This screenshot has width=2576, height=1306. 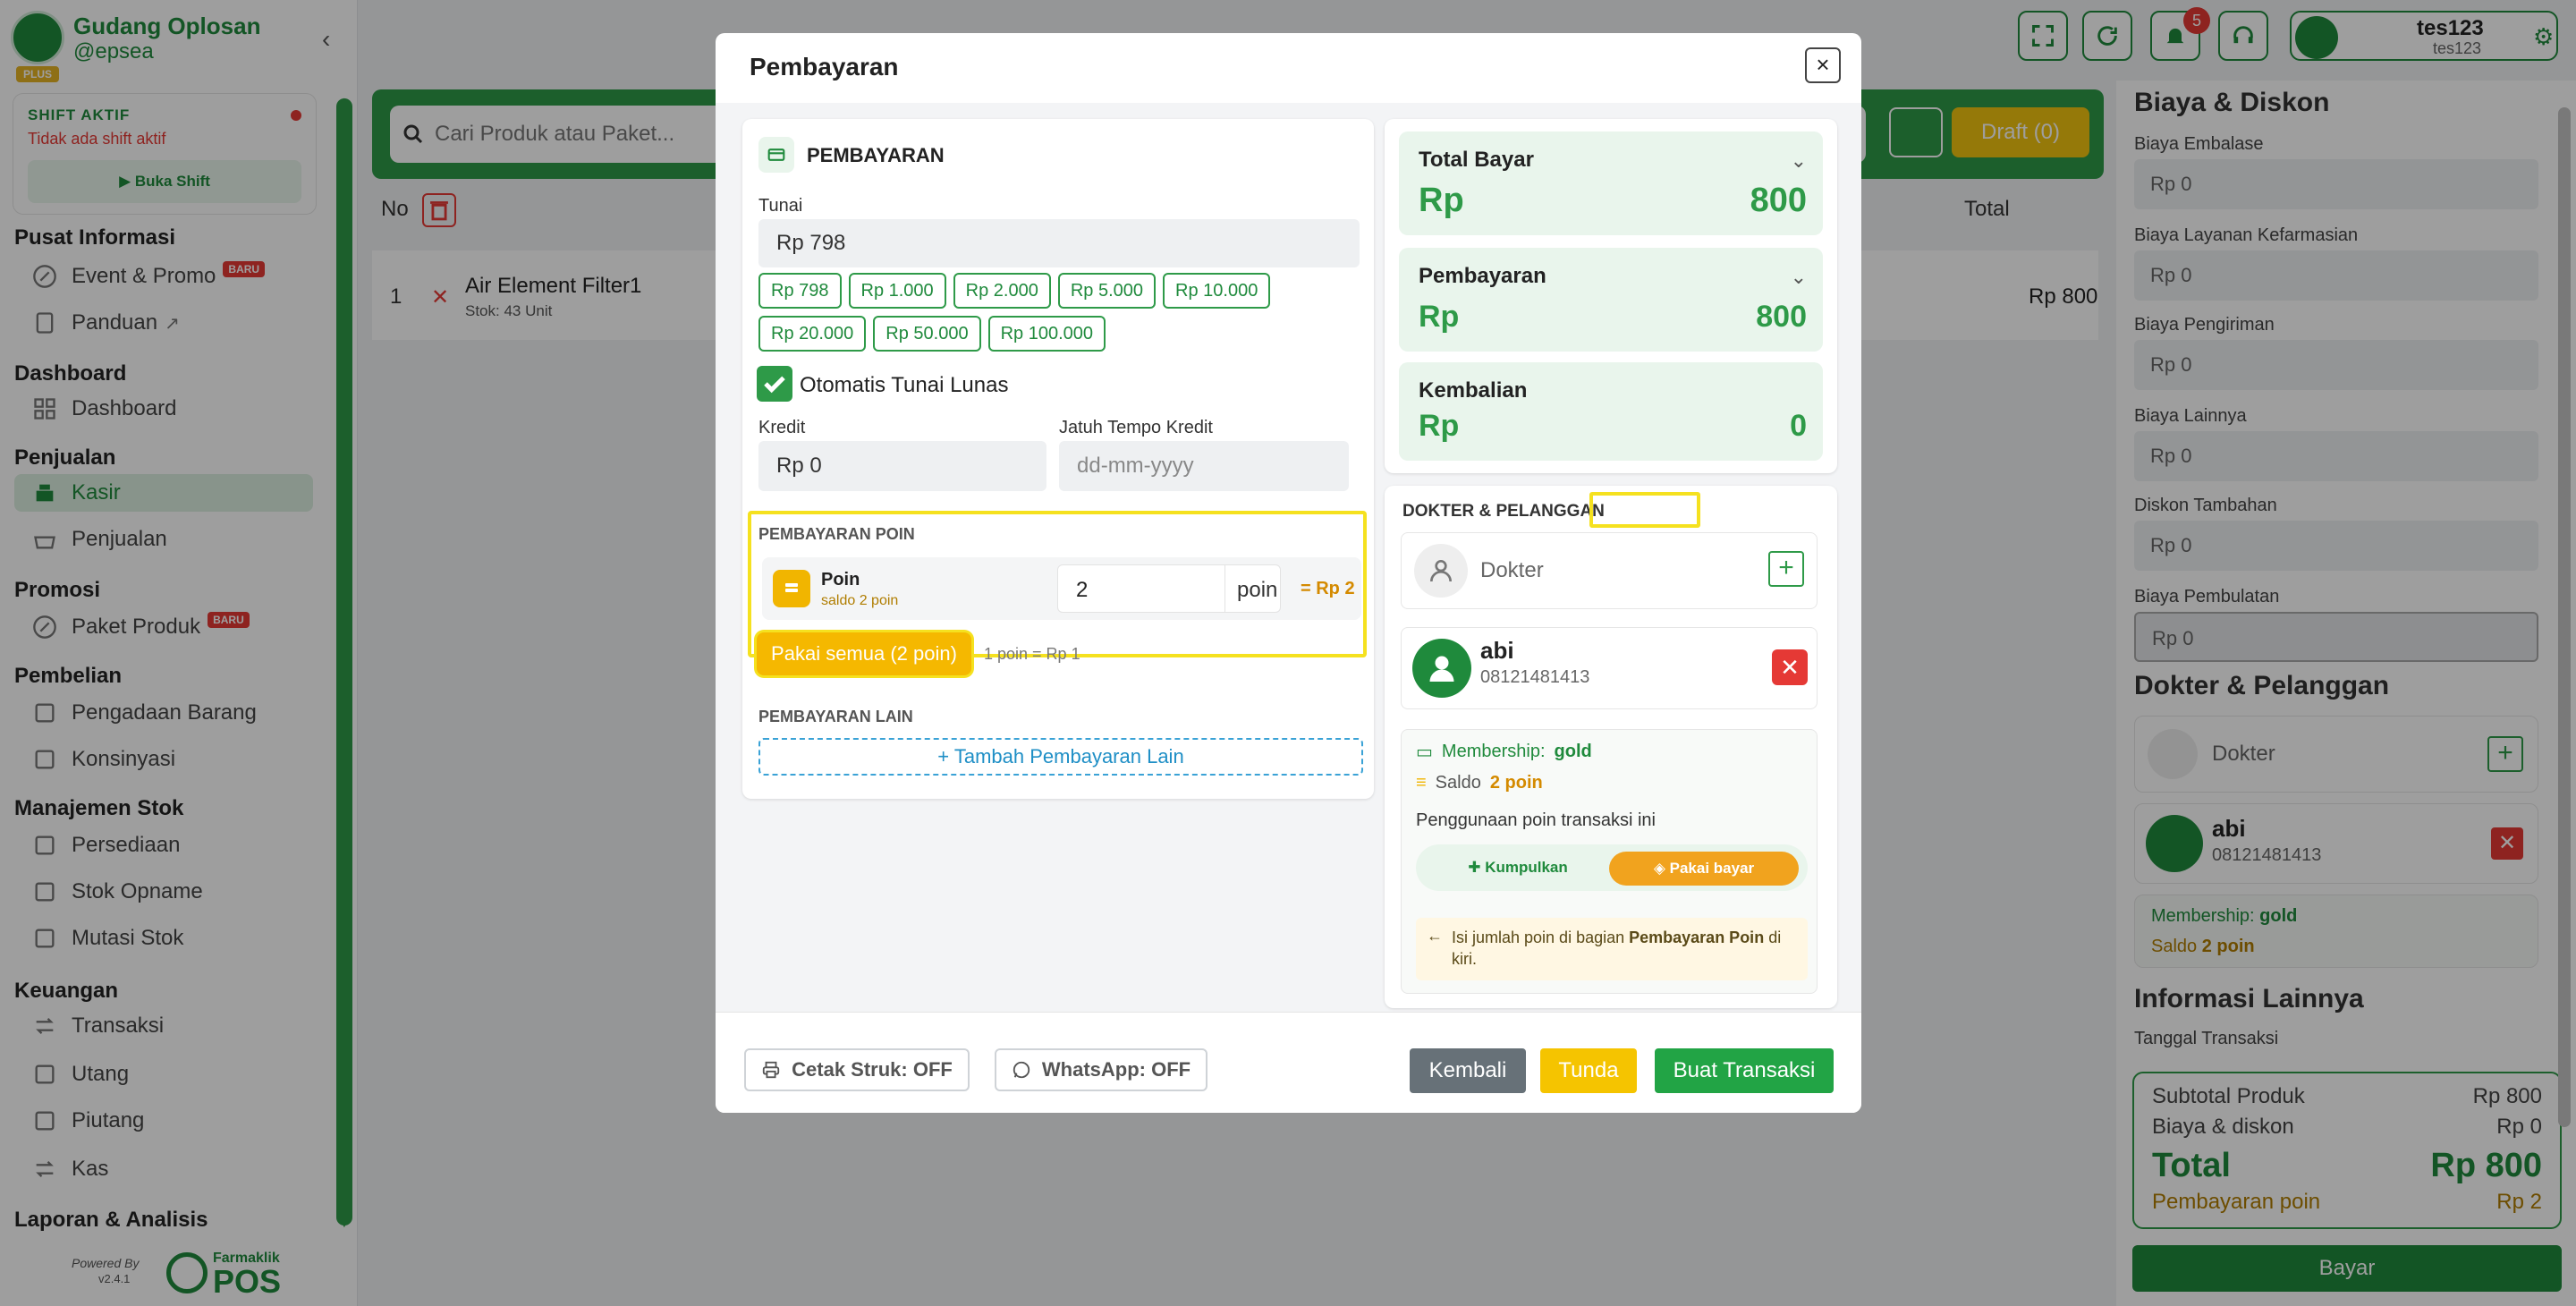 I want to click on coins-icon: ≡, so click(x=1421, y=783).